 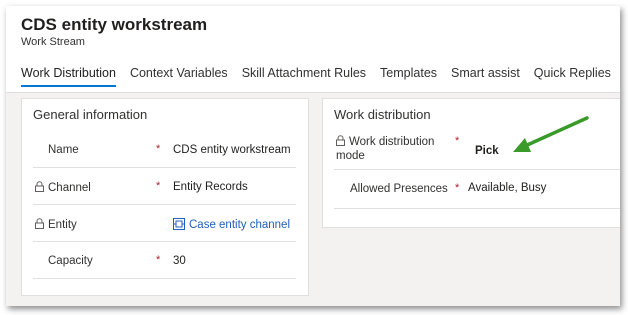 I want to click on work-distribution-mode-label: Work distribution mode, so click(x=385, y=149).